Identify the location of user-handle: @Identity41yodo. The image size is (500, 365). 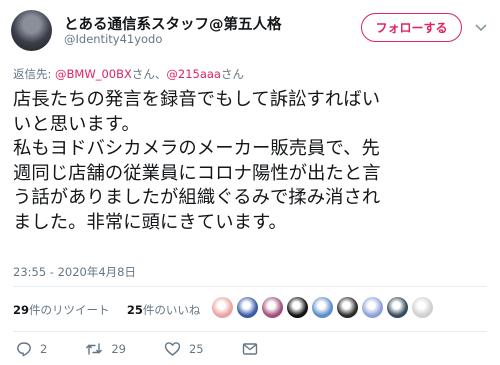
(113, 39).